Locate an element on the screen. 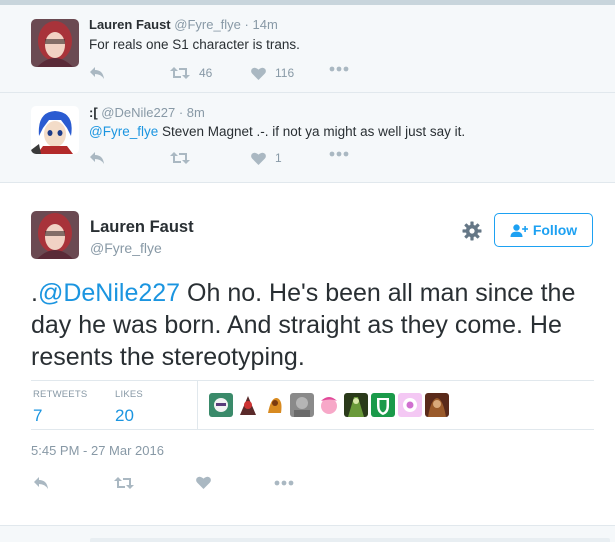 Image resolution: width=615 pixels, height=542 pixels. timestamp: 8m is located at coordinates (196, 112).